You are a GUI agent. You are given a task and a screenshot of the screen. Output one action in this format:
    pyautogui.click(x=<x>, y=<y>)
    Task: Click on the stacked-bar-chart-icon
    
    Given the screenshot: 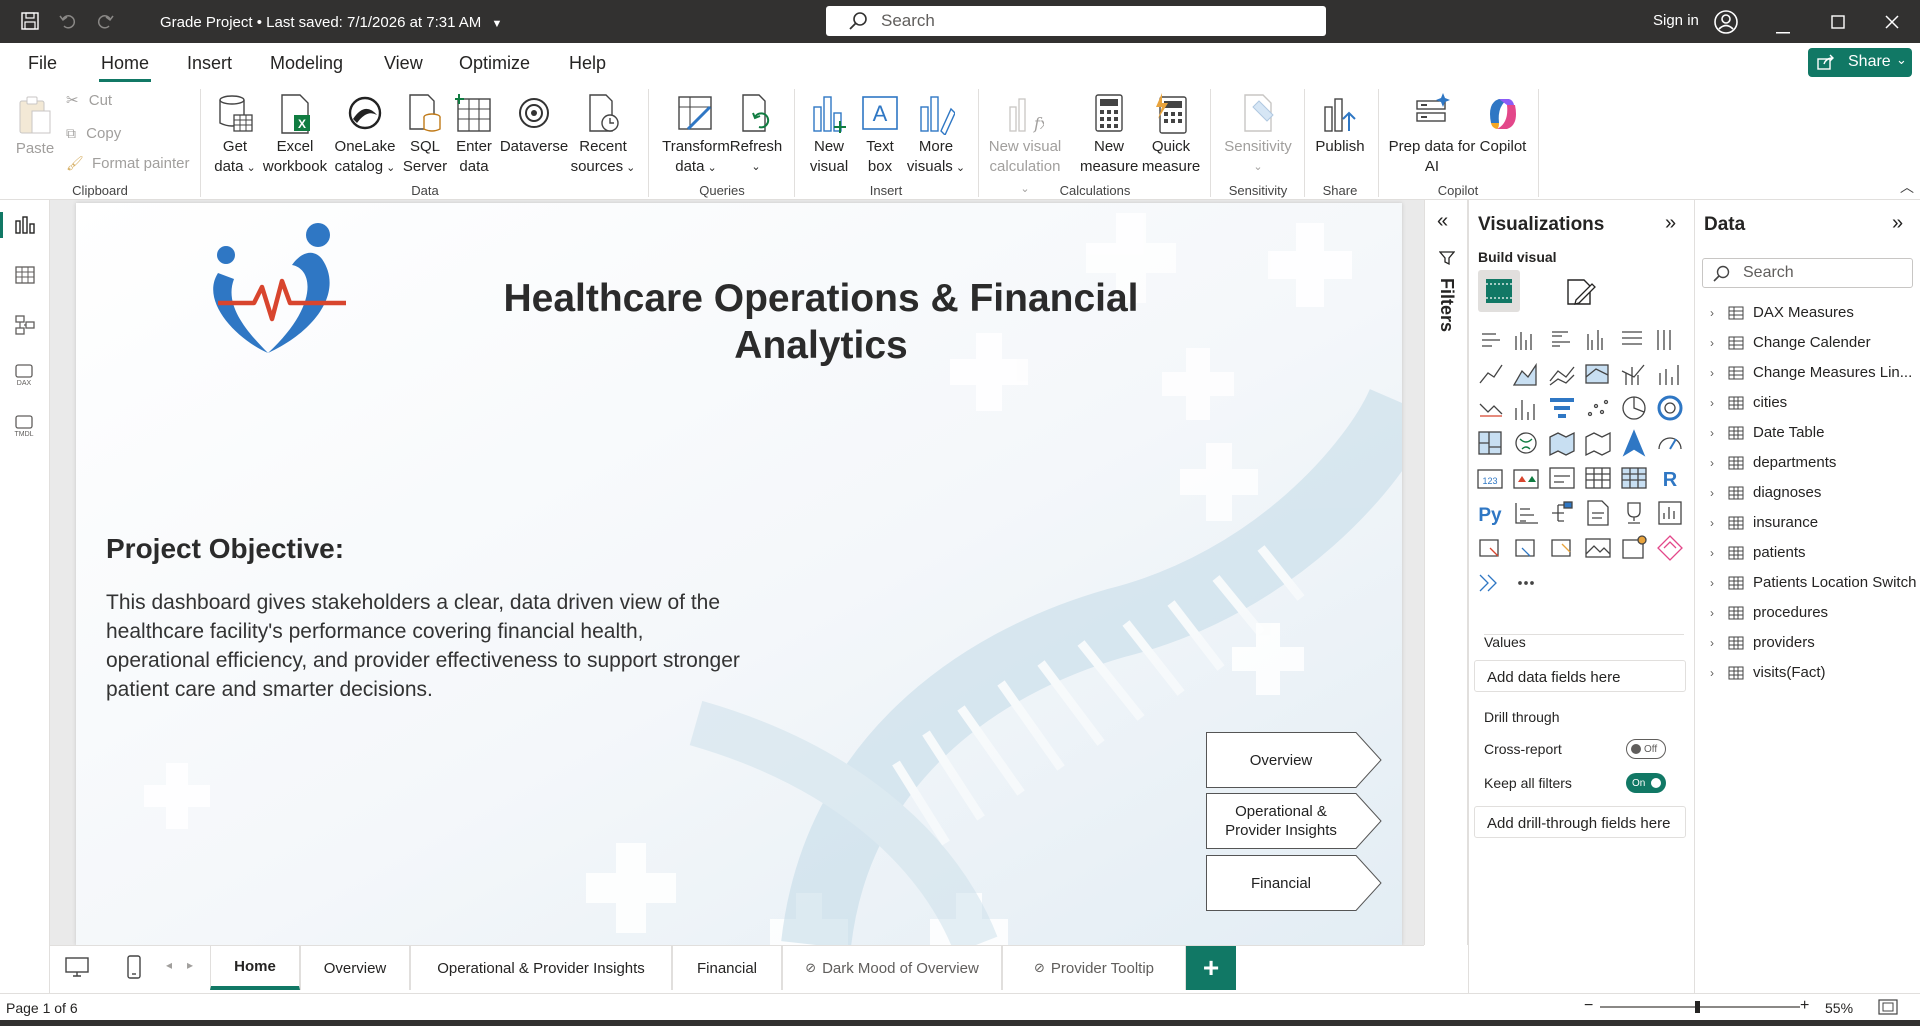 What is the action you would take?
    pyautogui.click(x=1491, y=340)
    